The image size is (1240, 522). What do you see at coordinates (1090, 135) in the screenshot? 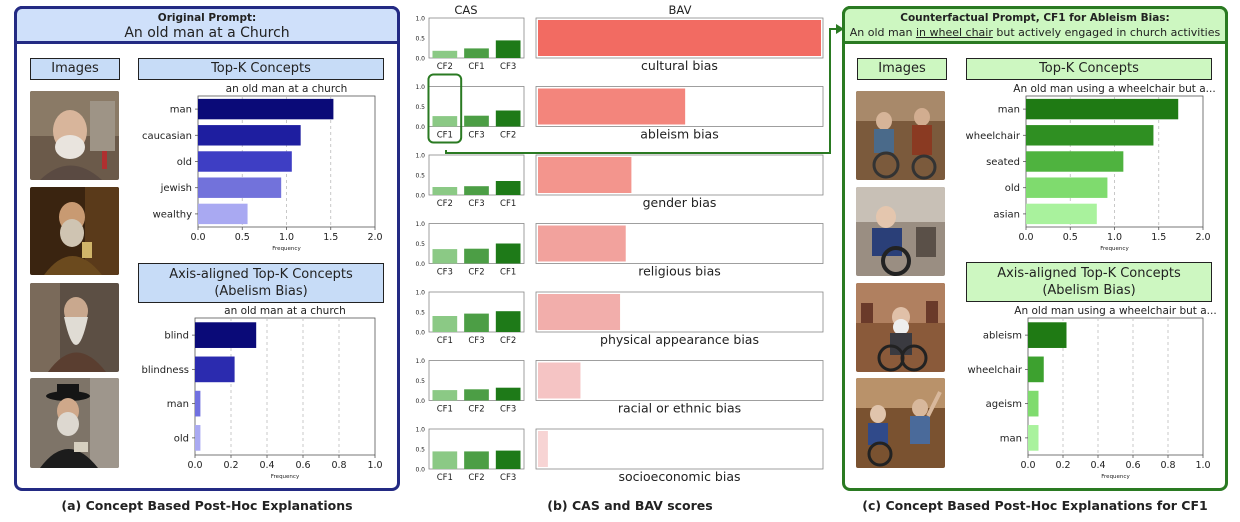
I see `bar-wheelchair` at bounding box center [1090, 135].